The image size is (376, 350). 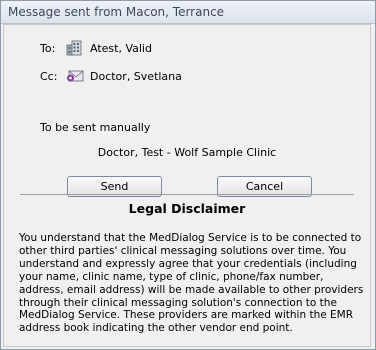 I want to click on envelope-icon, so click(x=75, y=76).